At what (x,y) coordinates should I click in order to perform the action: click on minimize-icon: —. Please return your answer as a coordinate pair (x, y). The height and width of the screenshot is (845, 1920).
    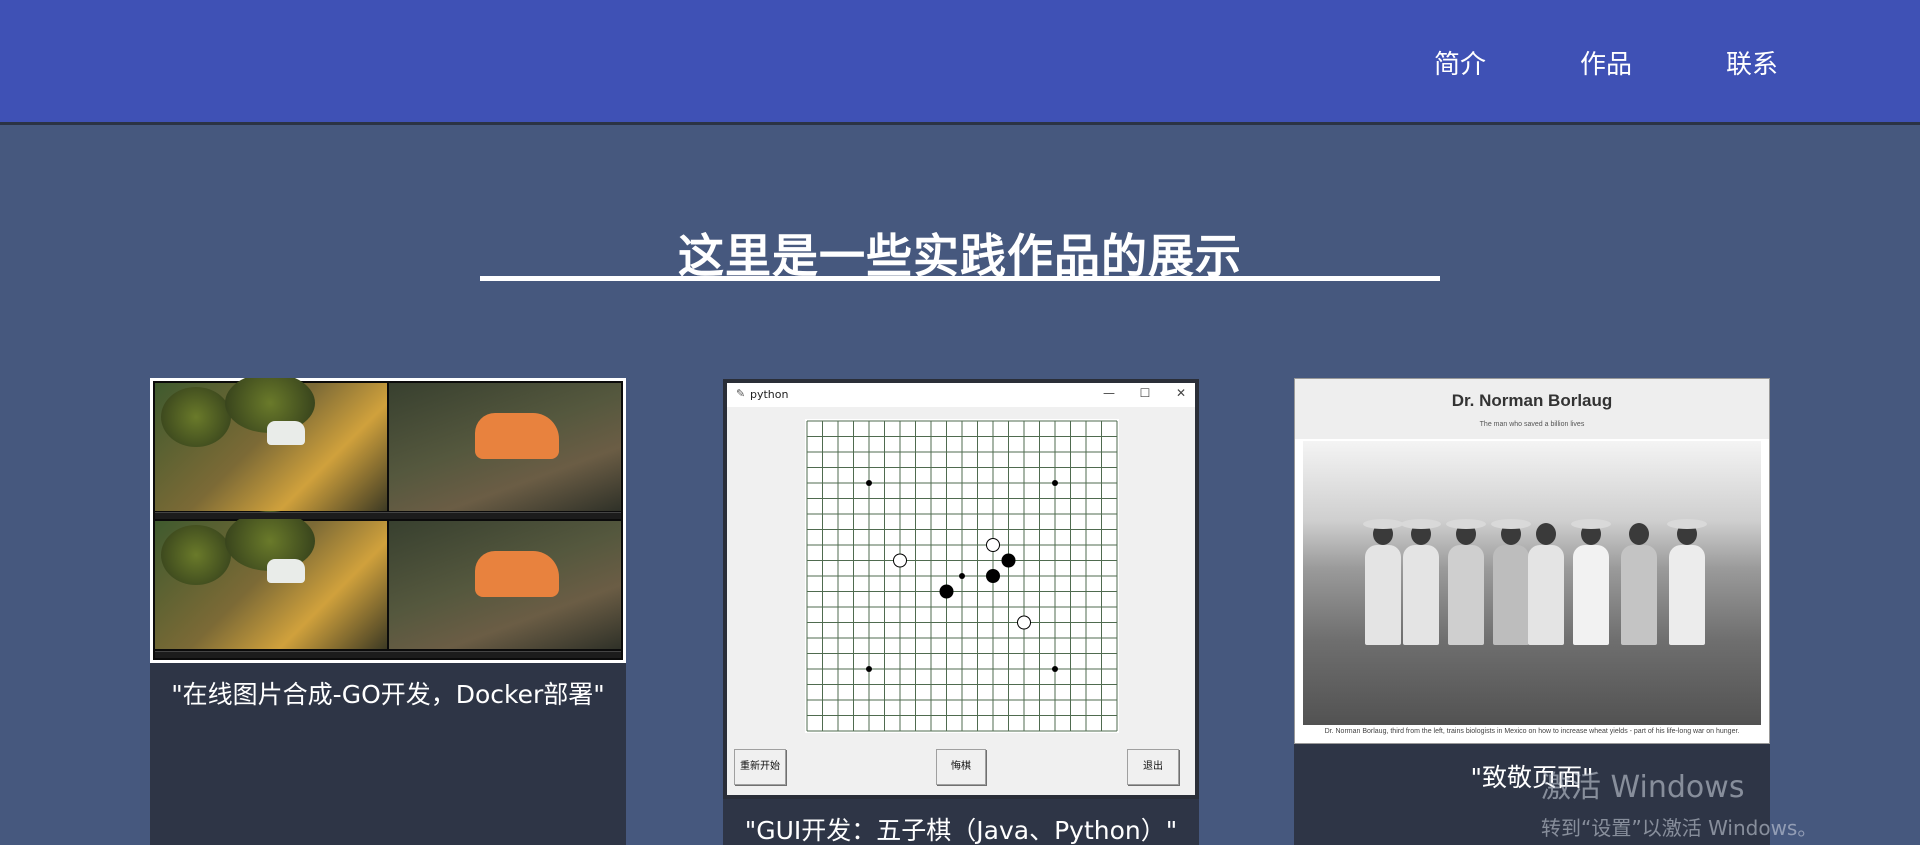
    Looking at the image, I should click on (1109, 393).